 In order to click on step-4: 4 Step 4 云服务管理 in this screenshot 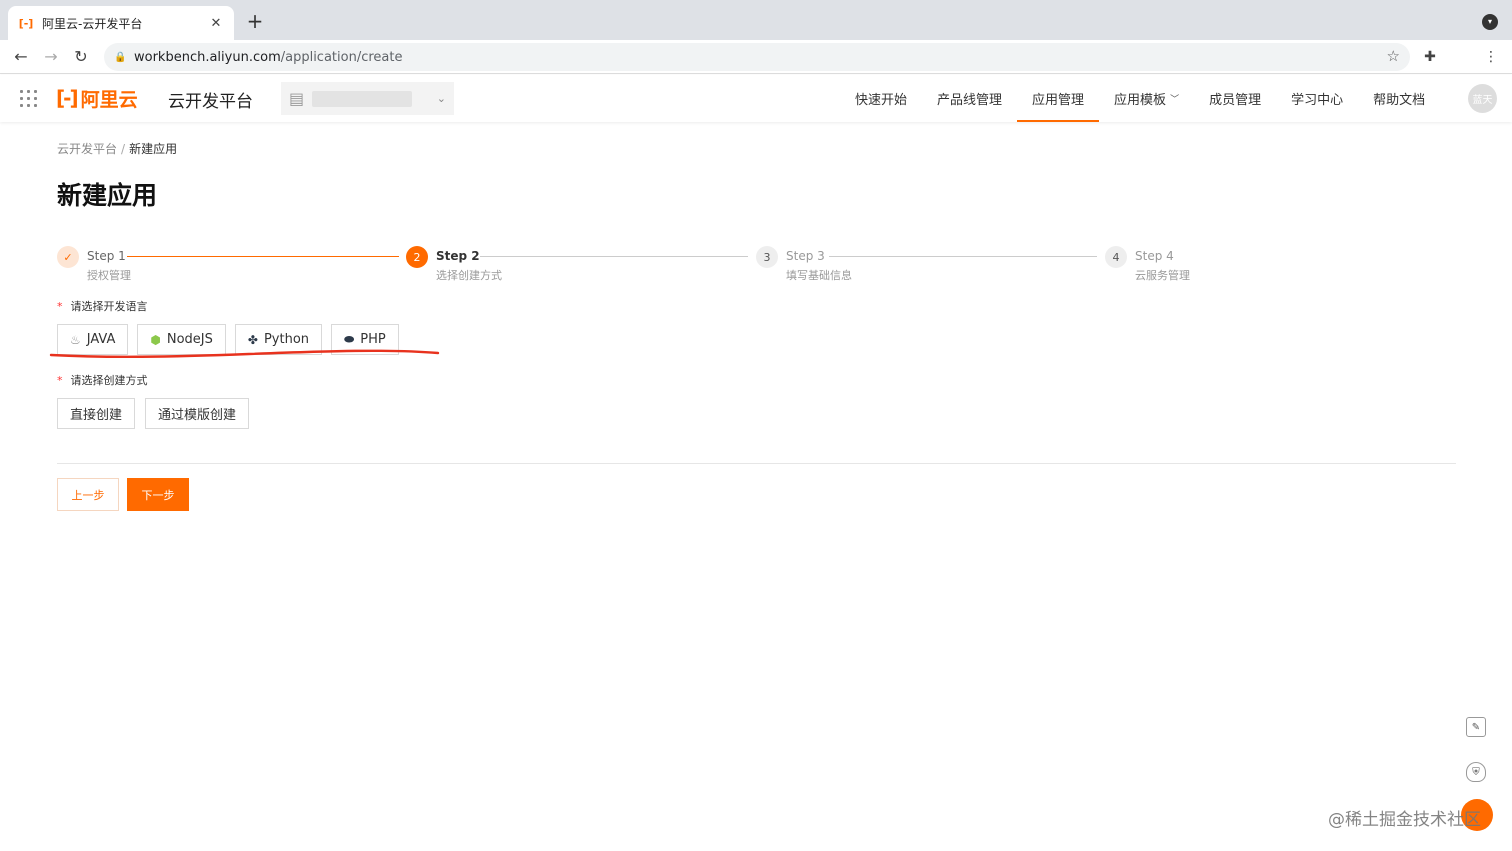, I will do `click(1147, 266)`.